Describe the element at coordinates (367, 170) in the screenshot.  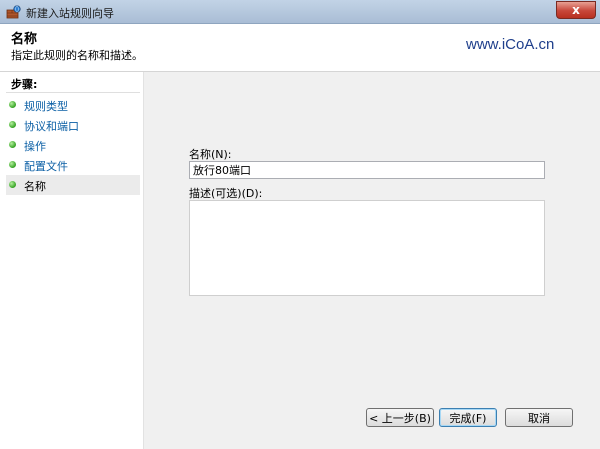
I see `name-input` at that location.